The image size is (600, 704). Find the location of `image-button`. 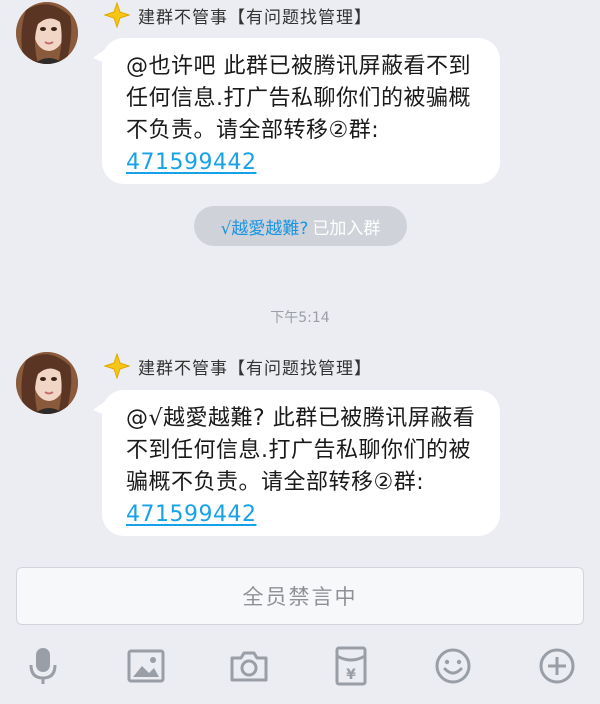

image-button is located at coordinates (146, 666).